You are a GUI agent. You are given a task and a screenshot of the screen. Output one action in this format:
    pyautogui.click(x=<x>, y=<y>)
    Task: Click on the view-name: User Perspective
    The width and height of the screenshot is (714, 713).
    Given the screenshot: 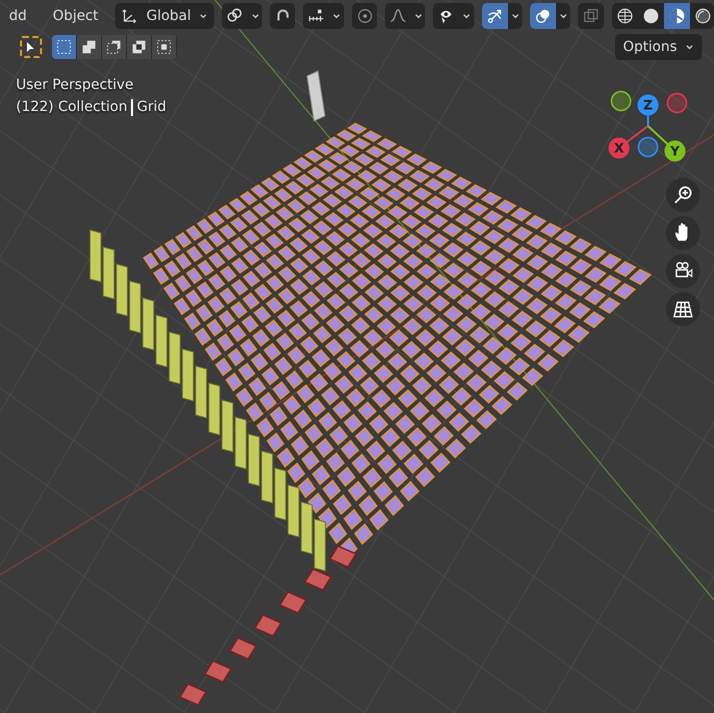 What is the action you would take?
    pyautogui.click(x=75, y=85)
    